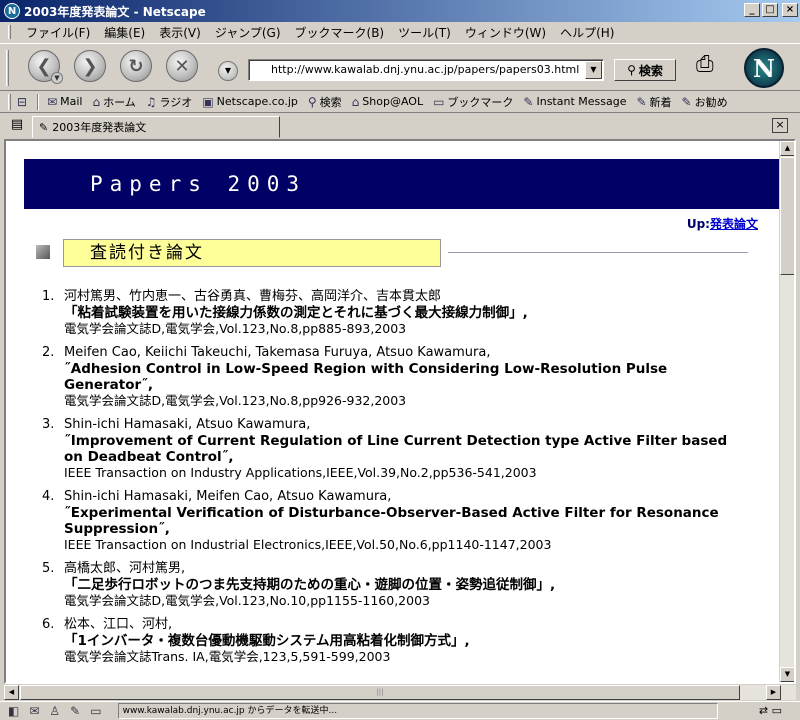  What do you see at coordinates (387, 102) in the screenshot?
I see `personal-item-shop: ⌂ Shop@AOL` at bounding box center [387, 102].